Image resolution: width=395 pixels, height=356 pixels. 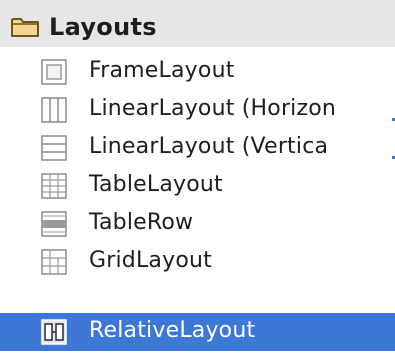 What do you see at coordinates (197, 224) in the screenshot?
I see `palette-item-tablerow: TableRow` at bounding box center [197, 224].